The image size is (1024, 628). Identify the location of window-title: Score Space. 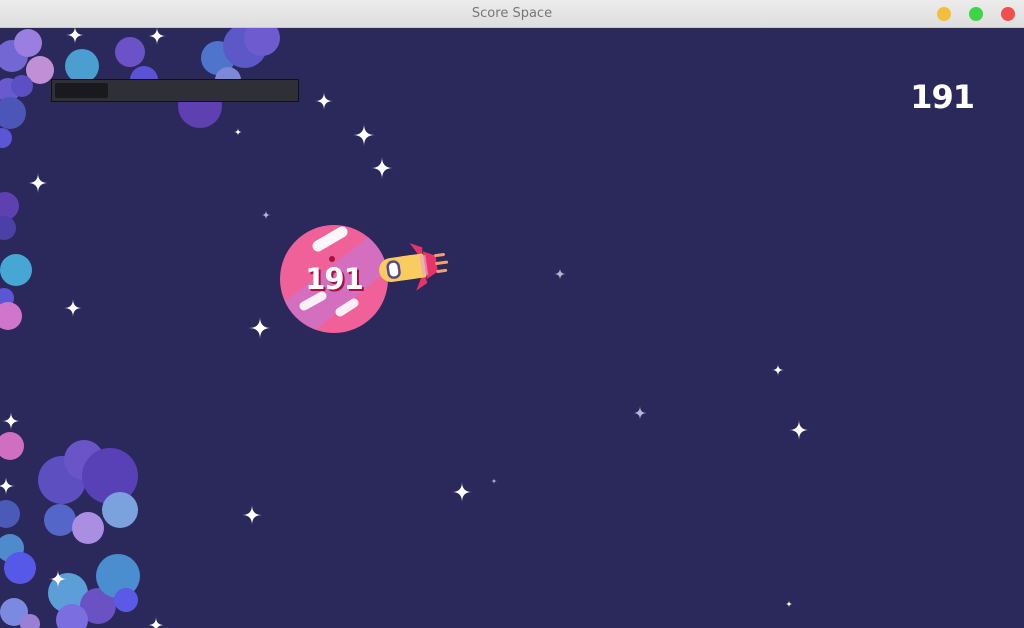
(512, 13).